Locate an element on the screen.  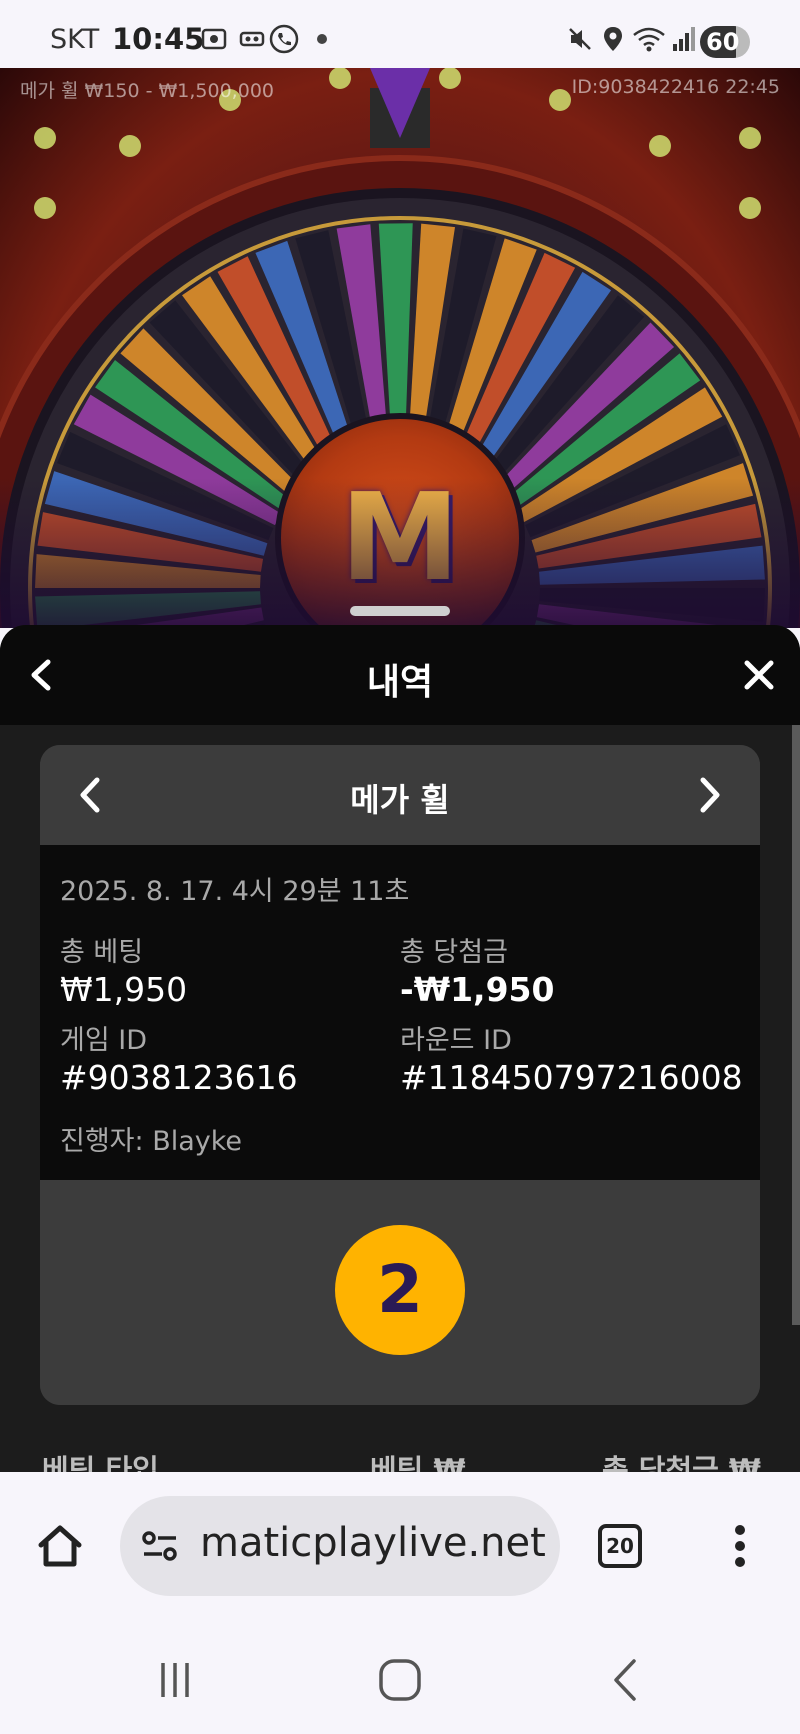
dot-icon is located at coordinates (322, 39).